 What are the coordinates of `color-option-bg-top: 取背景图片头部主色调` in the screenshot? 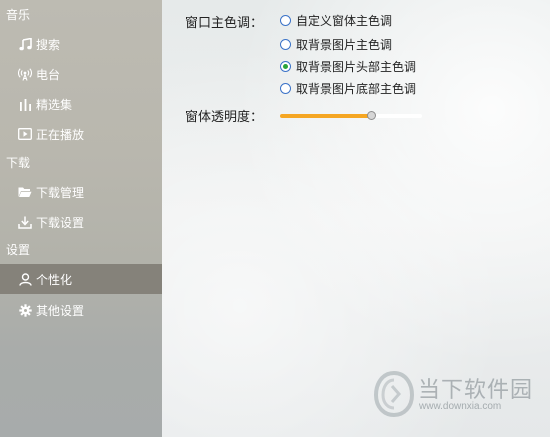 It's located at (348, 66).